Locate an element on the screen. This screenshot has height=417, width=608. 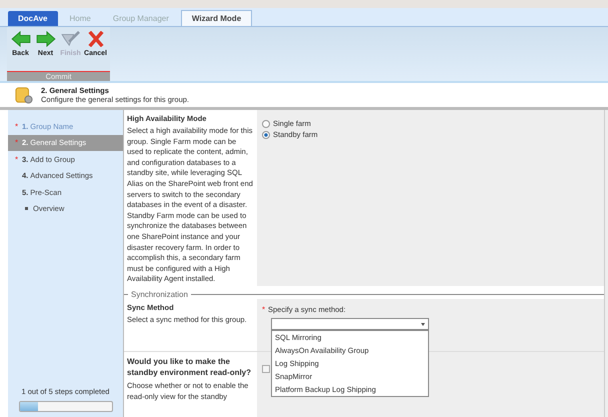
right-arrow-icon is located at coordinates (46, 39).